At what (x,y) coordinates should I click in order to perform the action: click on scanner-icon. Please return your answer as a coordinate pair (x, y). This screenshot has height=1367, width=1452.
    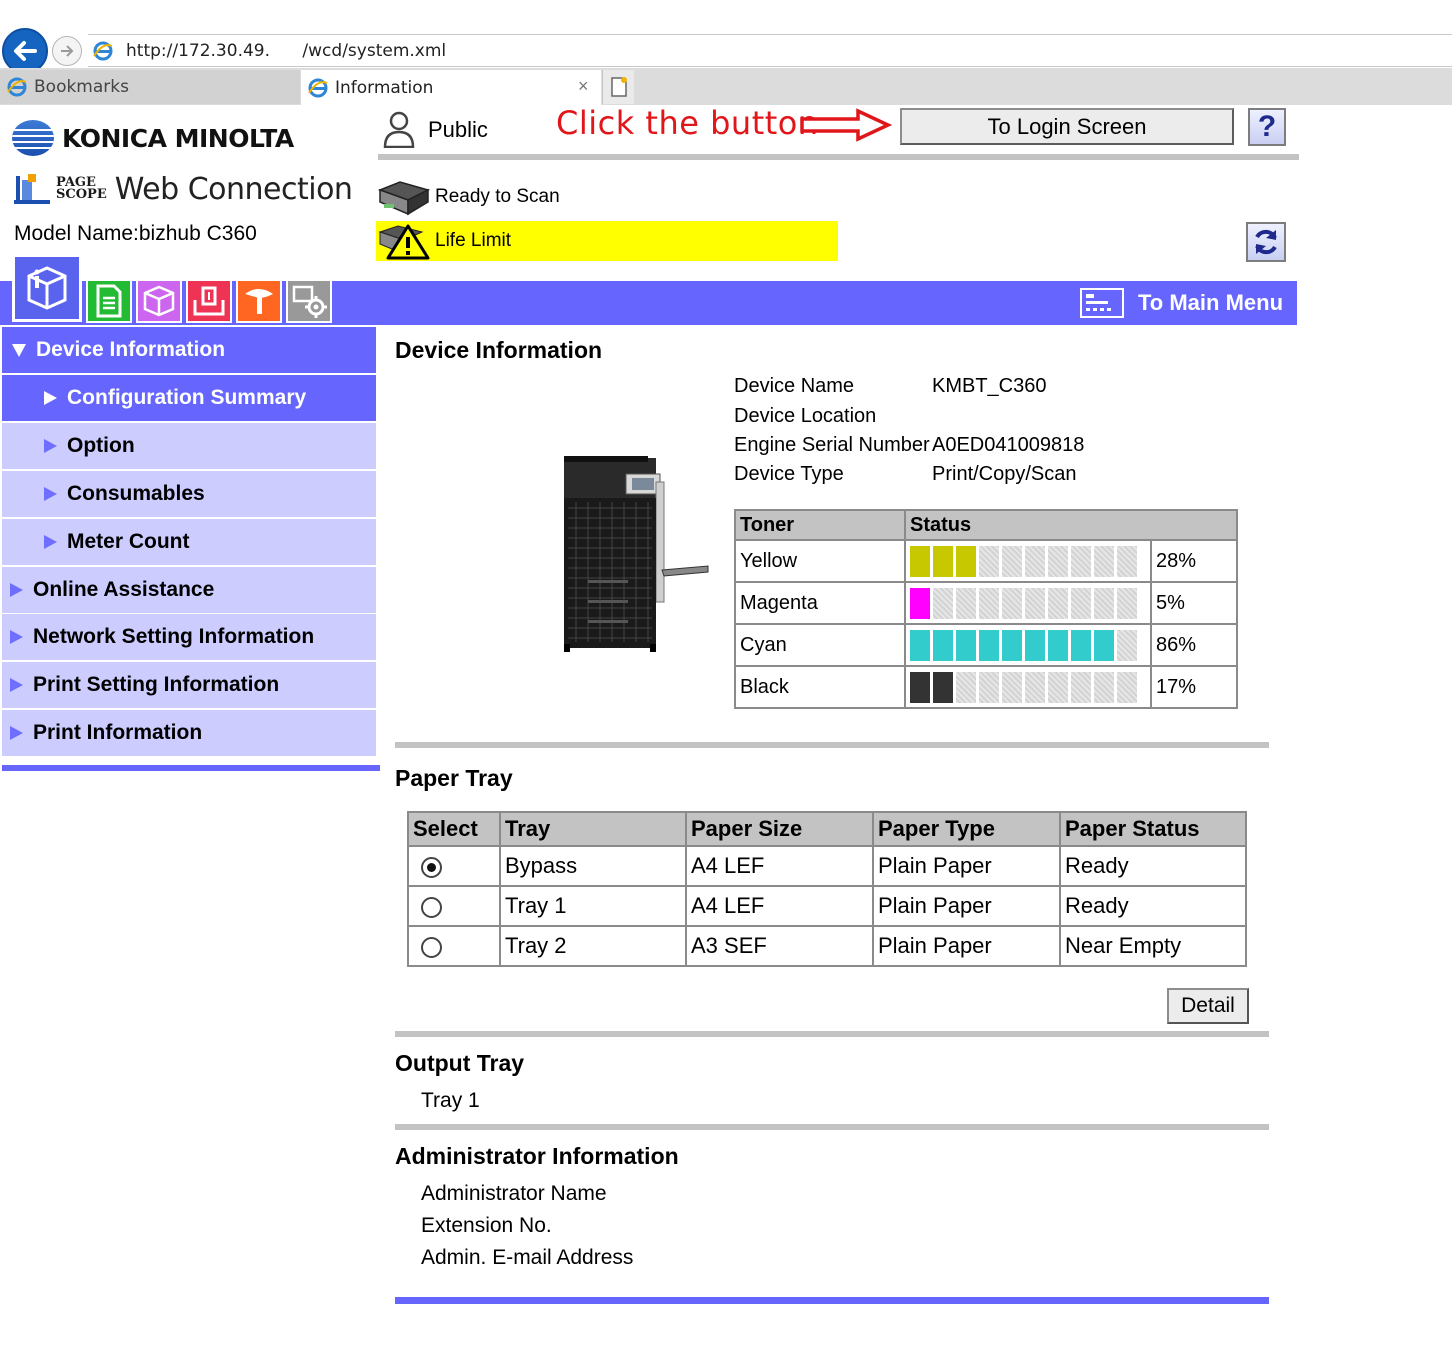
    Looking at the image, I should click on (403, 198).